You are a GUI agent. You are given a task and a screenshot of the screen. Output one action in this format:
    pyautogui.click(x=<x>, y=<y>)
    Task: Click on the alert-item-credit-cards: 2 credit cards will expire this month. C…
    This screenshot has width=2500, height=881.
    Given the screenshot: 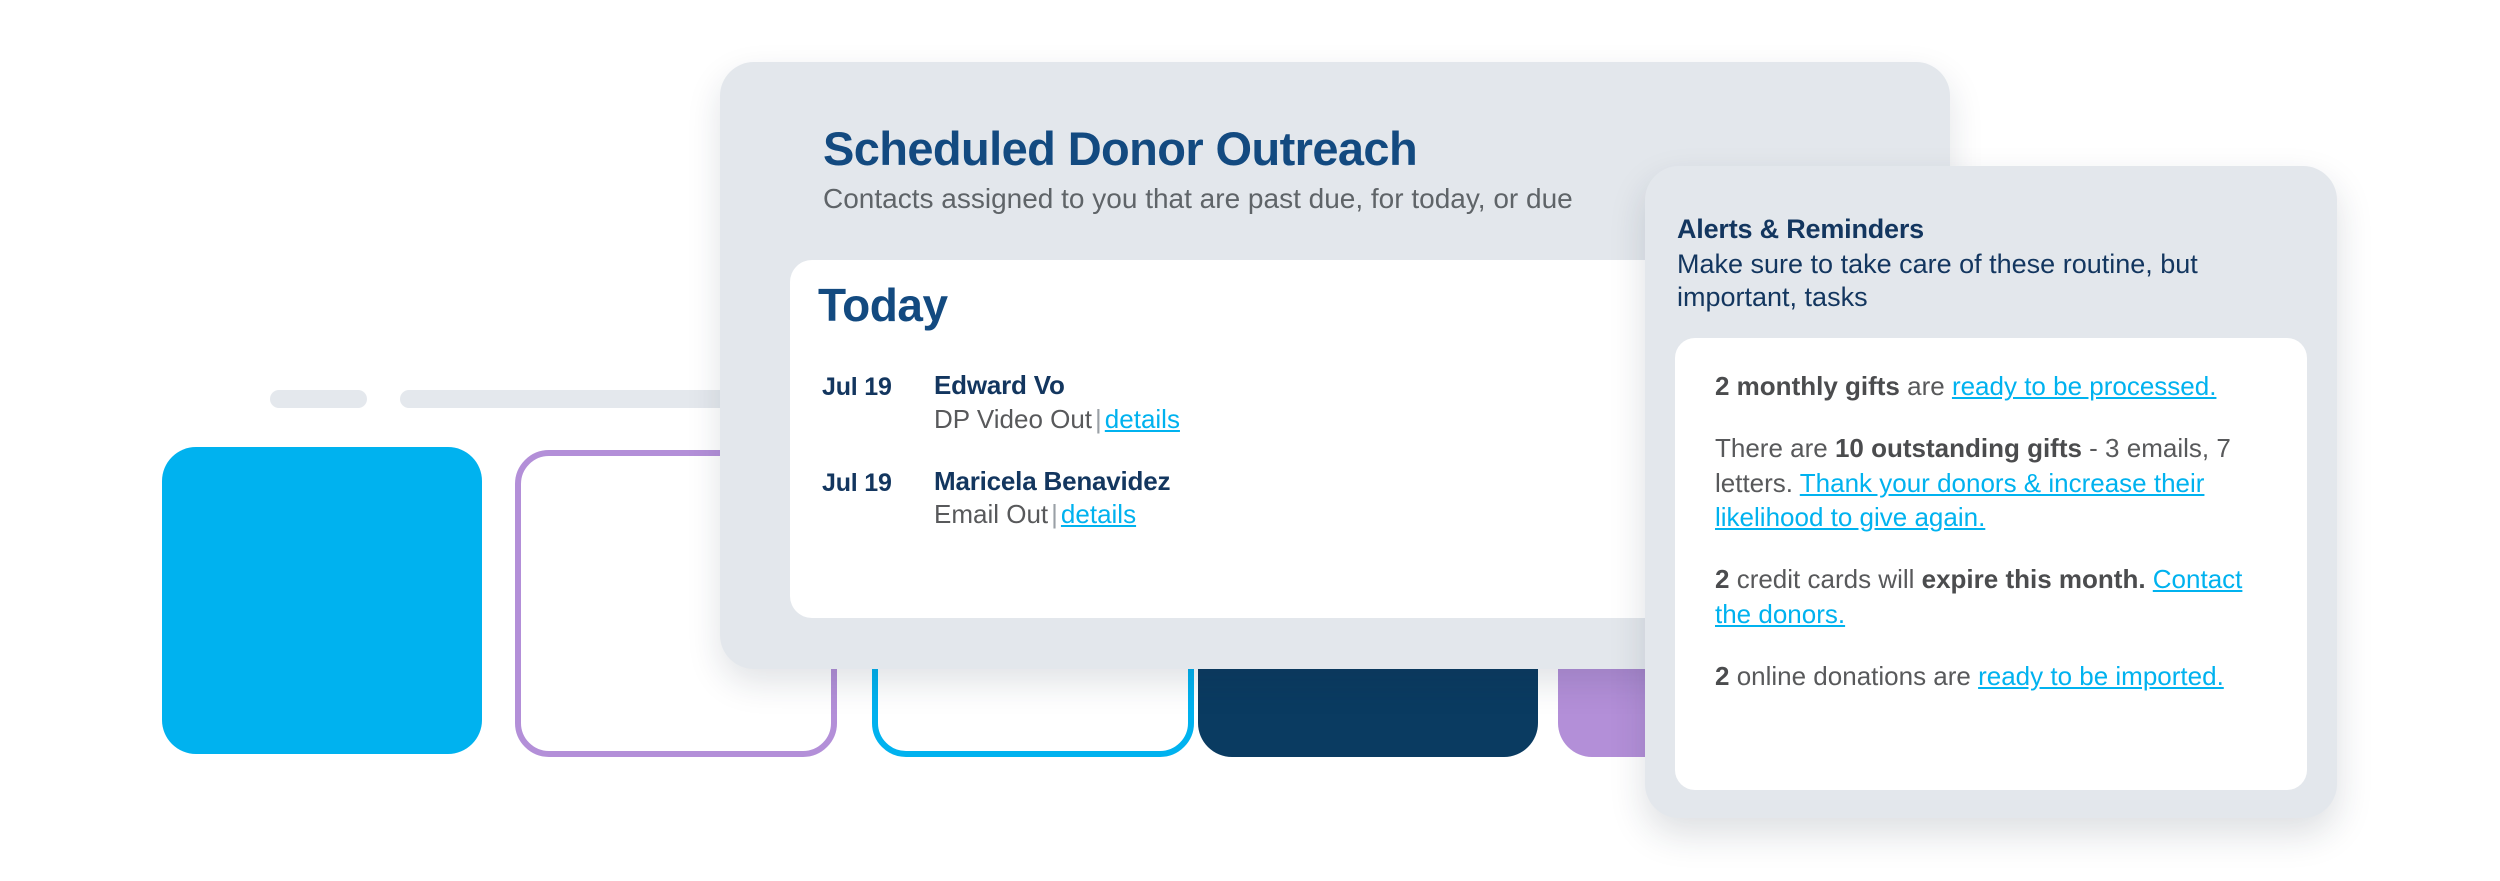 What is the action you would take?
    pyautogui.click(x=1996, y=596)
    